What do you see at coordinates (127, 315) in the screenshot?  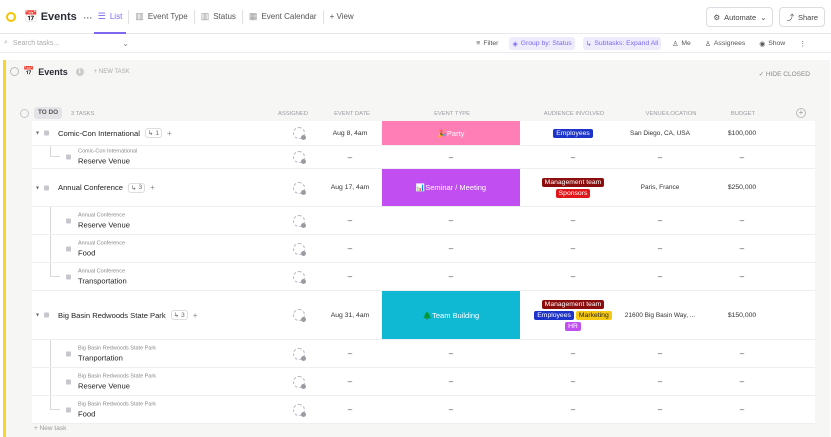 I see `task-name: Big Basin Redwoods State Park ↳ 3 +` at bounding box center [127, 315].